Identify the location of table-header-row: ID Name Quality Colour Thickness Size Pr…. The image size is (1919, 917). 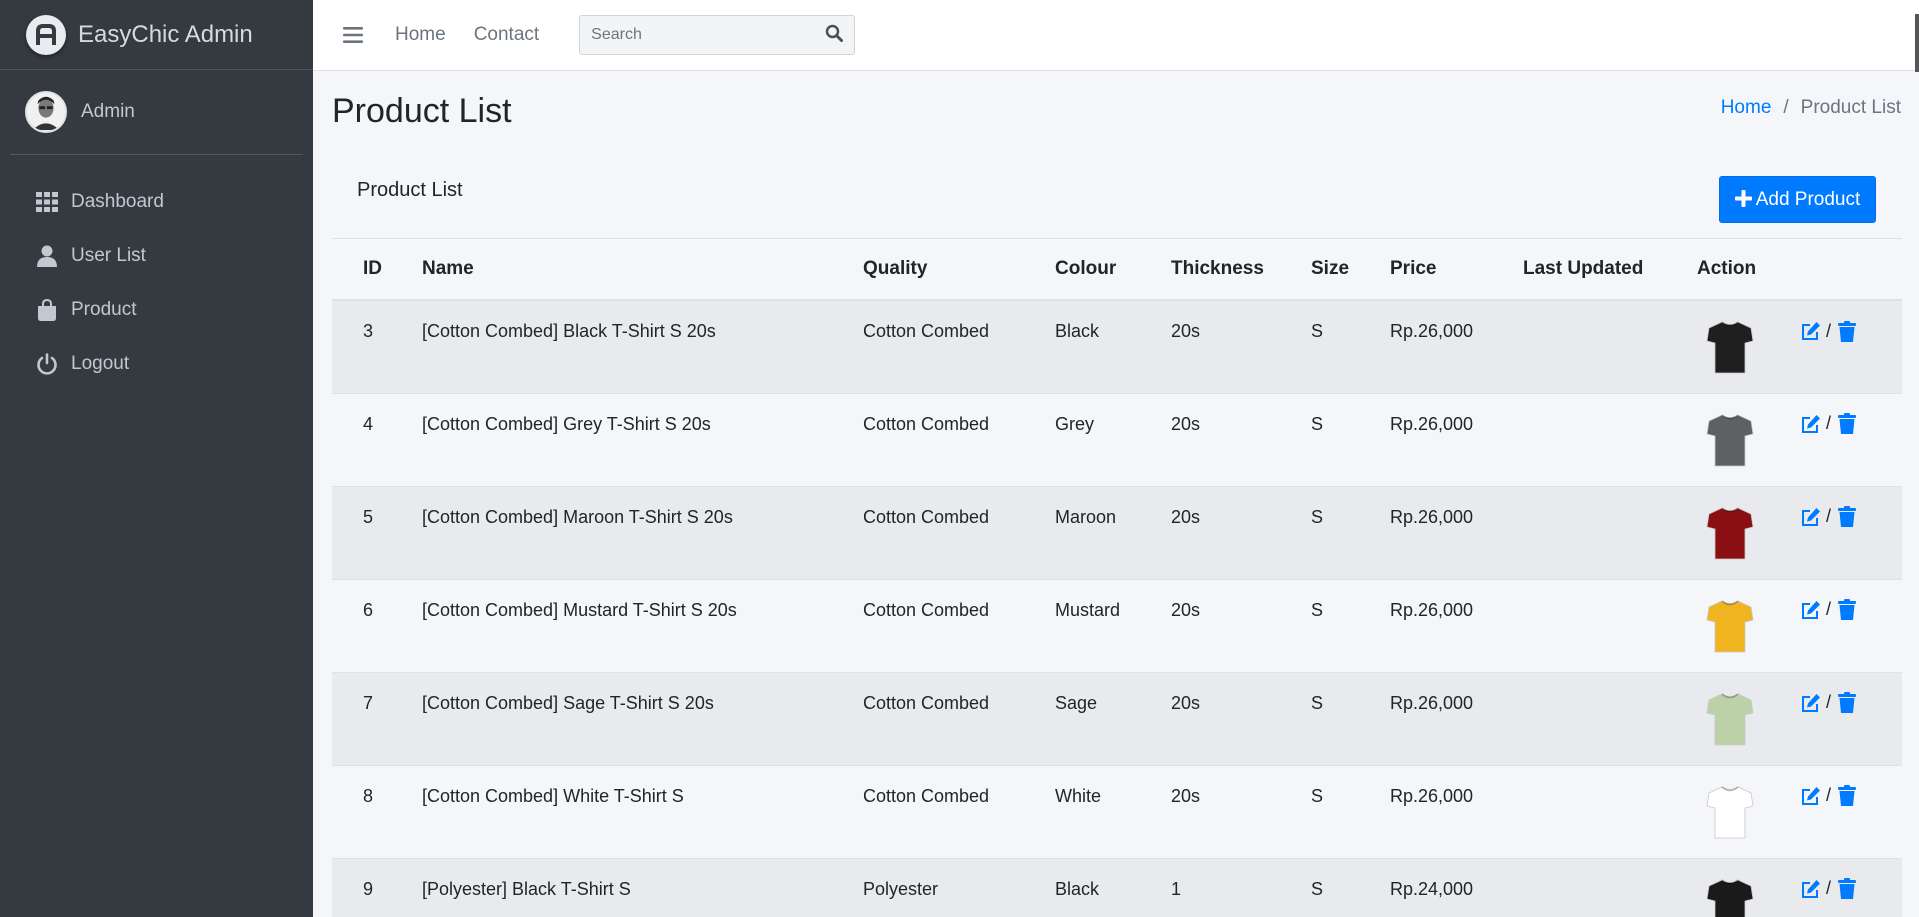
(1117, 270).